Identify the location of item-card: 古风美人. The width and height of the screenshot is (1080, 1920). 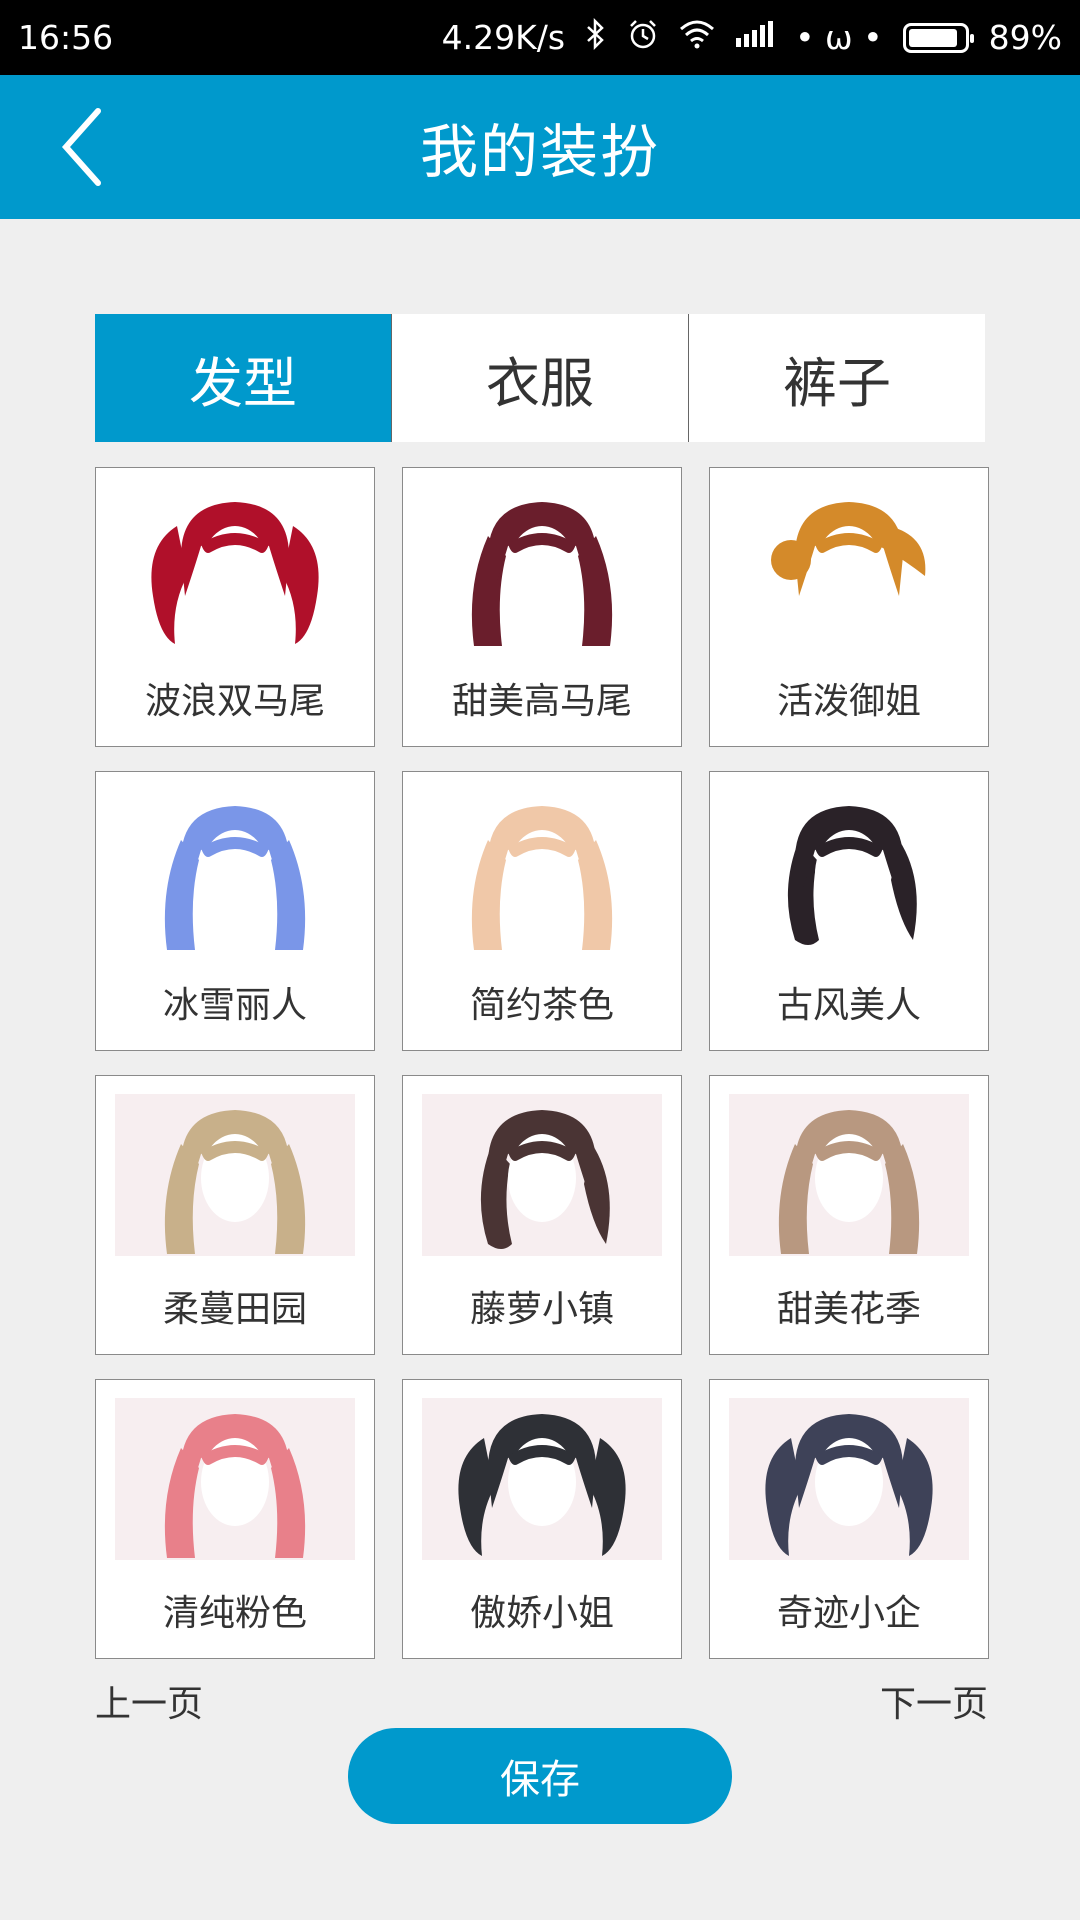
(849, 911).